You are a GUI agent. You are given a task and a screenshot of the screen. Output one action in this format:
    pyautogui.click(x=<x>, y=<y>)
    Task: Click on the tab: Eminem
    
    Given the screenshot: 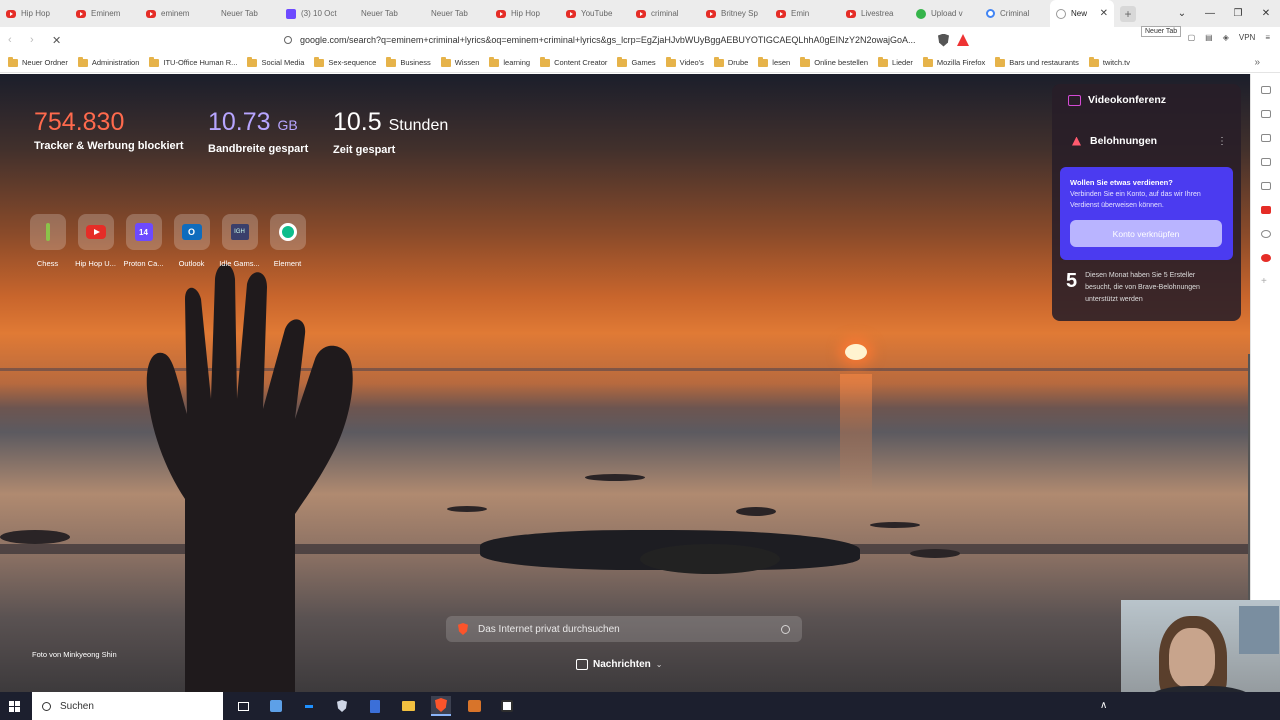 What is the action you would take?
    pyautogui.click(x=105, y=13)
    